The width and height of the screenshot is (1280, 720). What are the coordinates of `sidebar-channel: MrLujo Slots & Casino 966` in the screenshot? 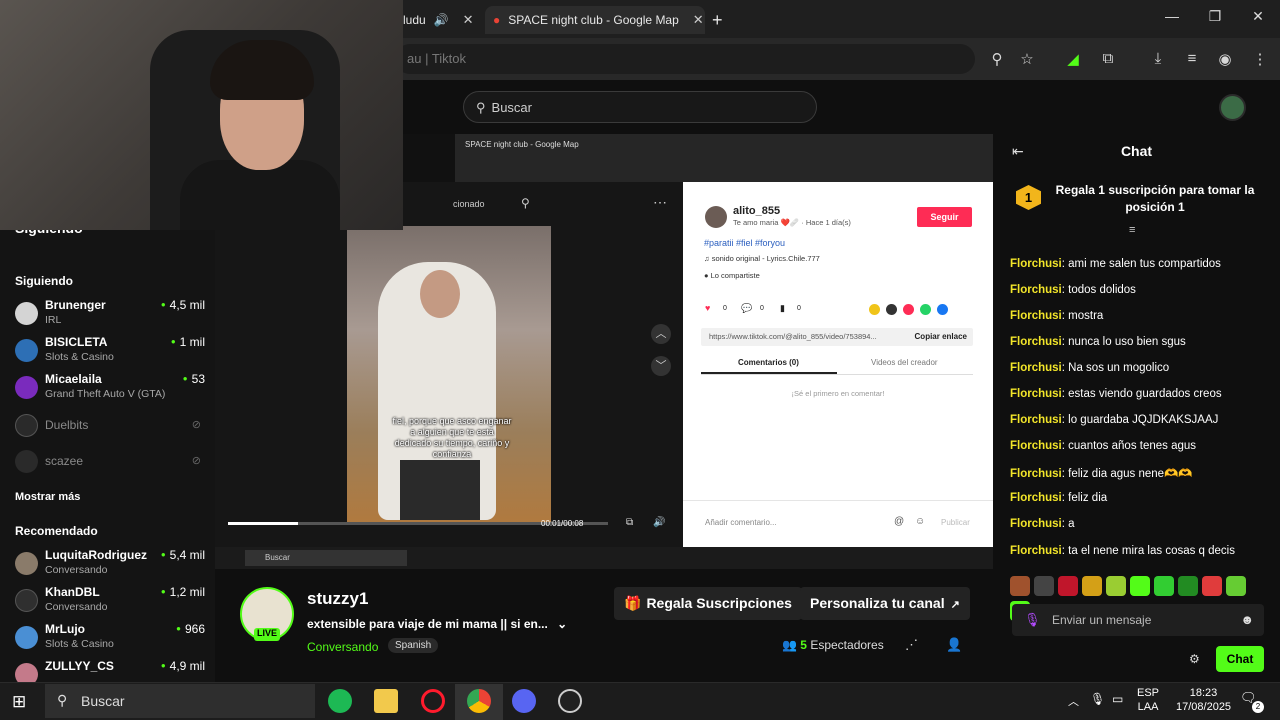 It's located at (110, 639).